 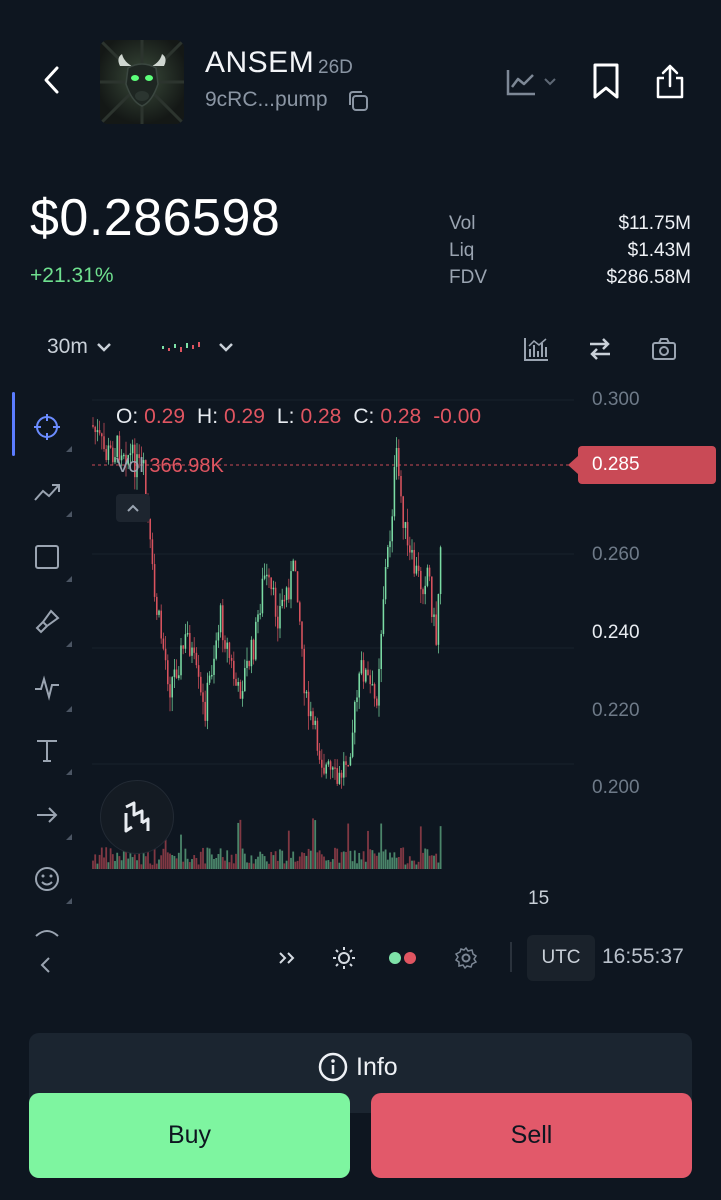 I want to click on text-tool, so click(x=51, y=754).